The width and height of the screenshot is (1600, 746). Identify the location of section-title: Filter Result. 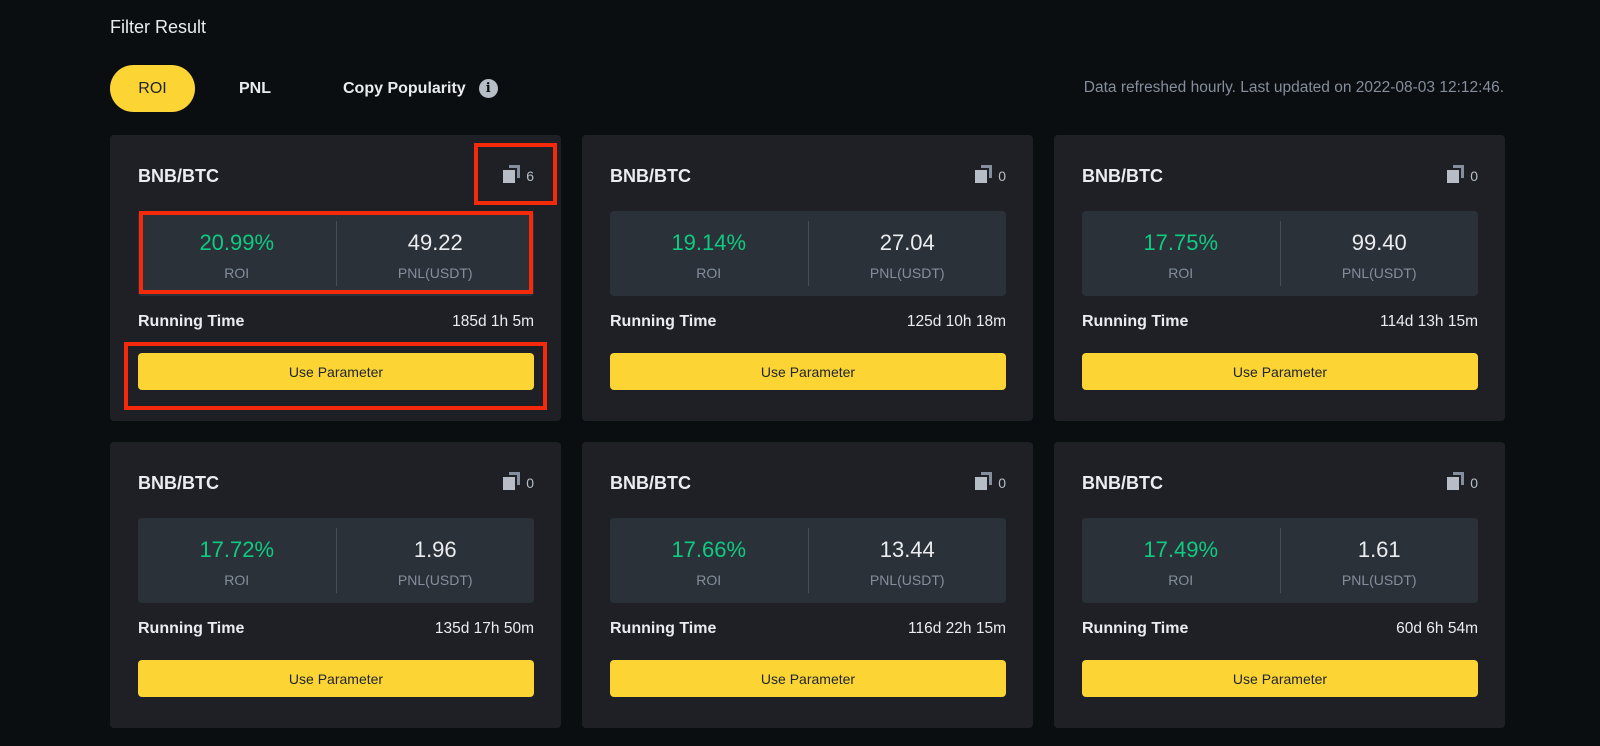
(158, 27).